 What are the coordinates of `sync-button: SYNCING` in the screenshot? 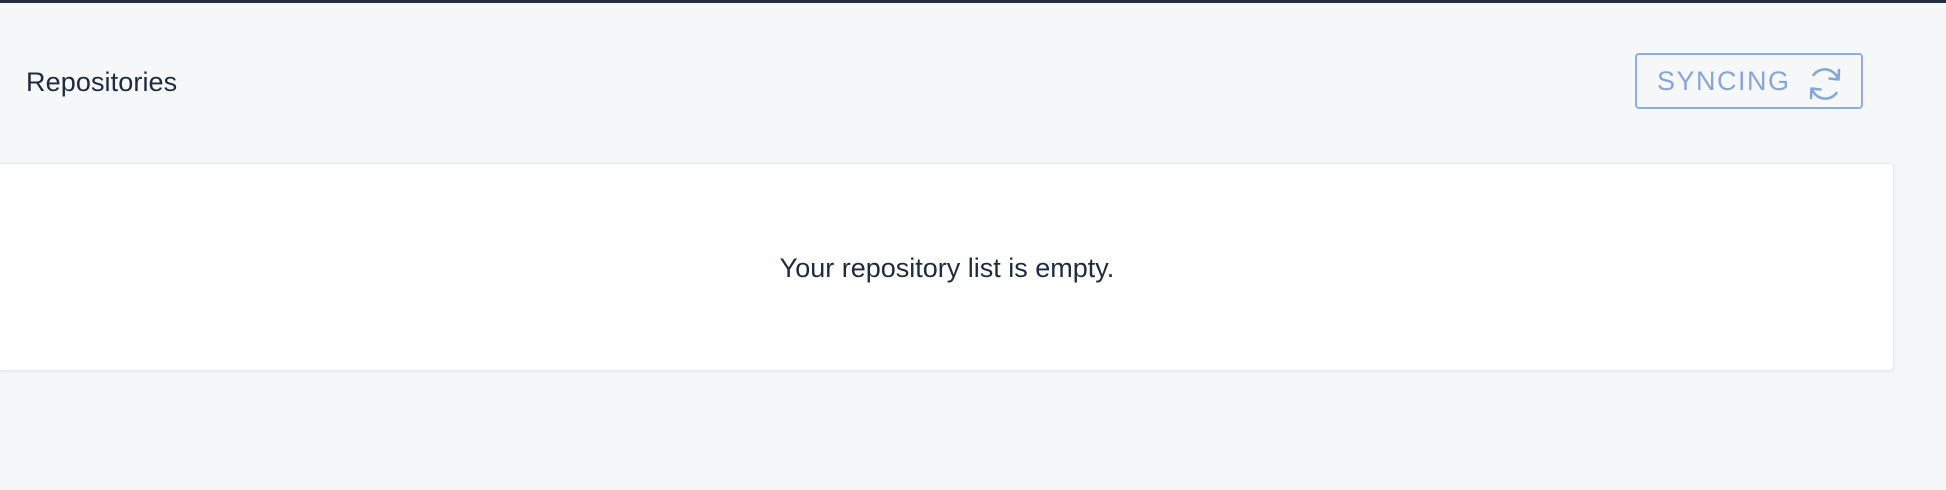 It's located at (1749, 81).